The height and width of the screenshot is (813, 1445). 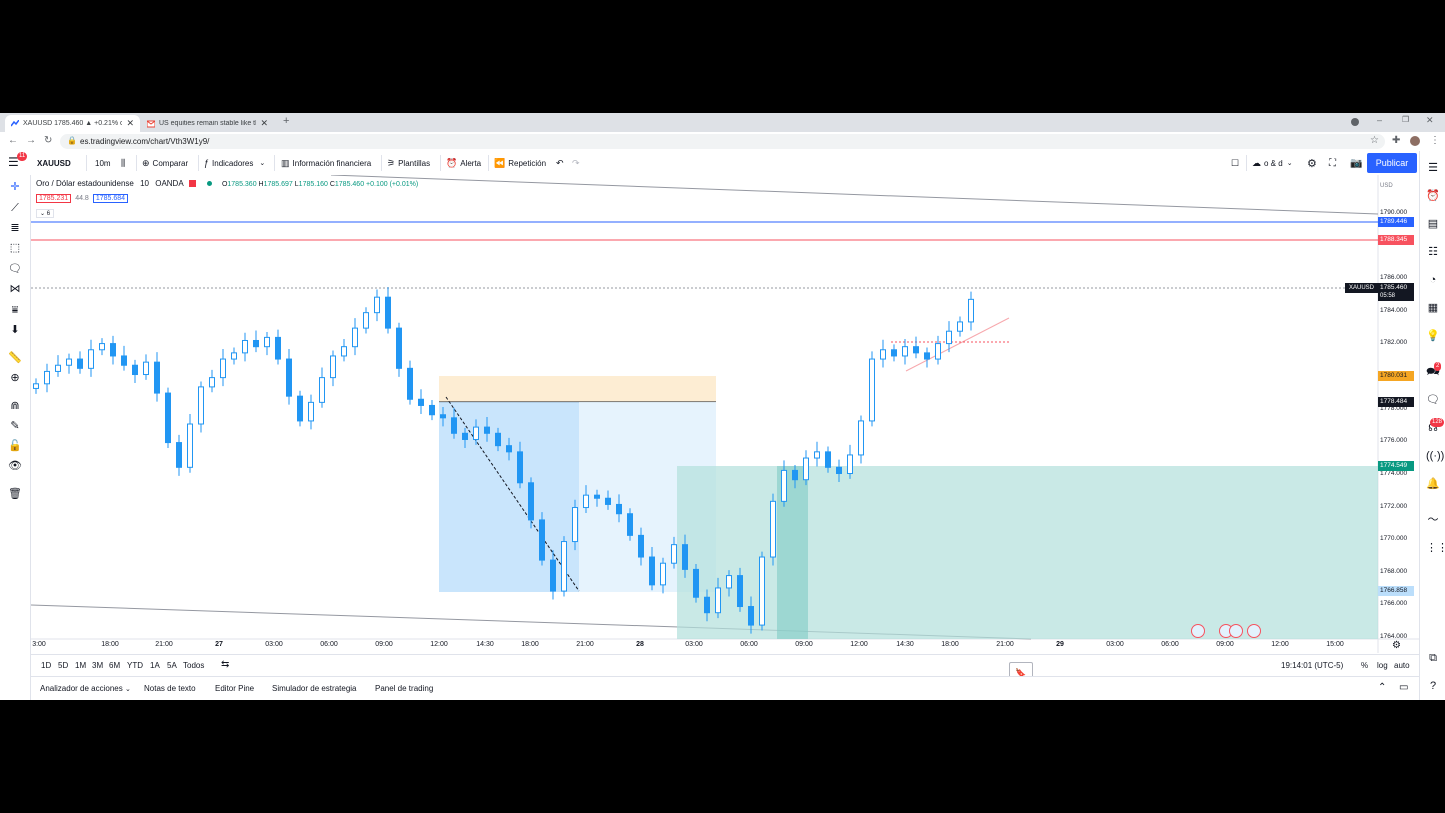 What do you see at coordinates (1415, 141) in the screenshot?
I see `profile-avatar` at bounding box center [1415, 141].